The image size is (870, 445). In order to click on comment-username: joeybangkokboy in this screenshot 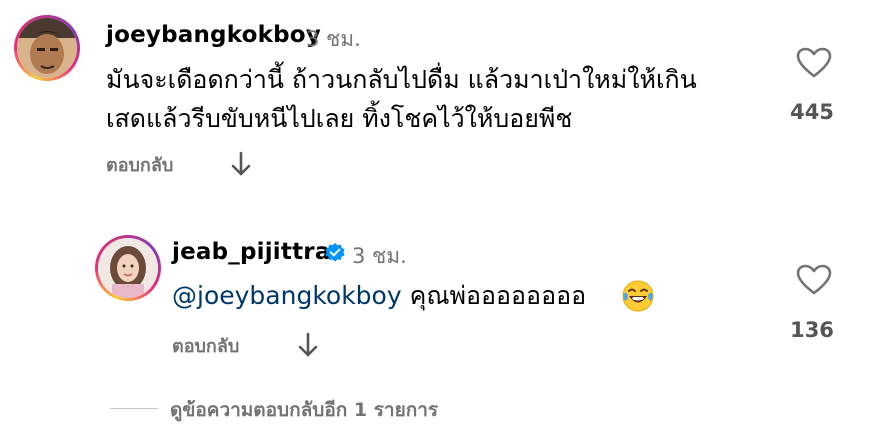, I will do `click(213, 35)`.